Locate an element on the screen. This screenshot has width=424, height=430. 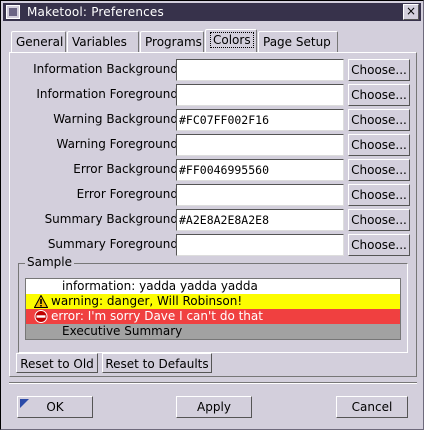
summary-background-label: Summary Background: is located at coordinates (113, 219).